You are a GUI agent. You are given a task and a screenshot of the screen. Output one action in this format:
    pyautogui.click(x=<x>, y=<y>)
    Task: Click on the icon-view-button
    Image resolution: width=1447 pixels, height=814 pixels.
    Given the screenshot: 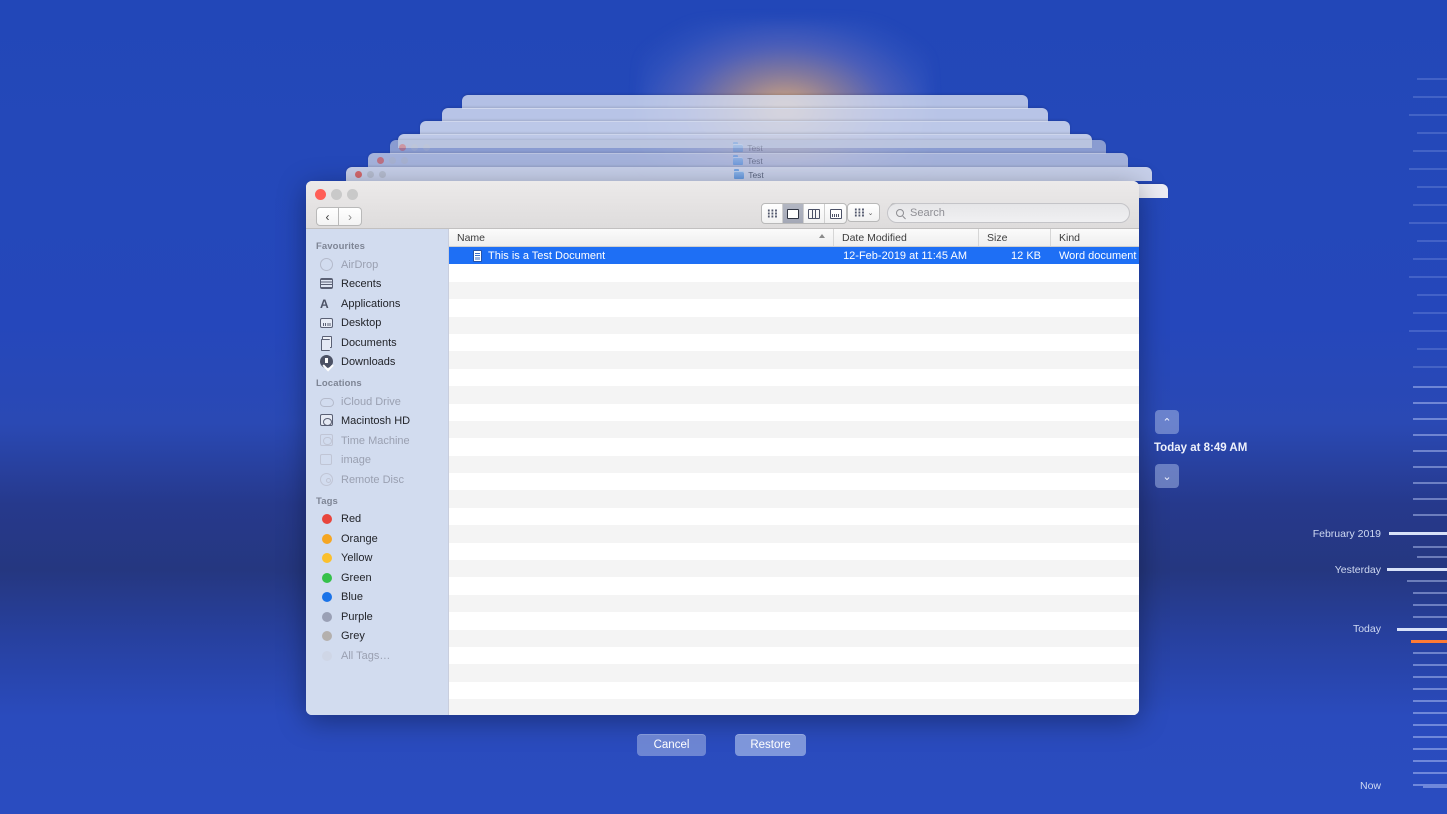 What is the action you would take?
    pyautogui.click(x=772, y=213)
    